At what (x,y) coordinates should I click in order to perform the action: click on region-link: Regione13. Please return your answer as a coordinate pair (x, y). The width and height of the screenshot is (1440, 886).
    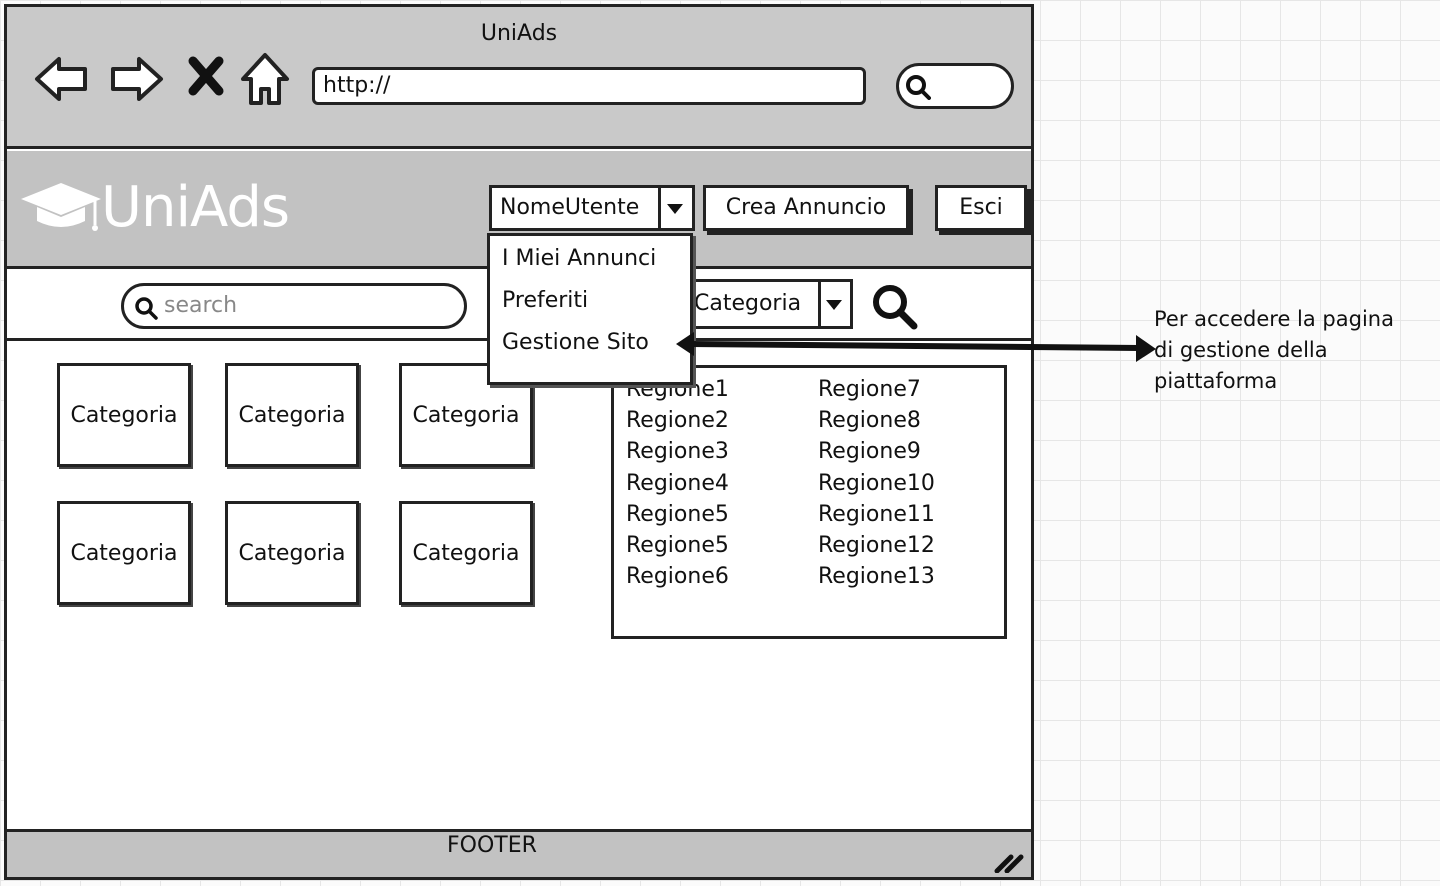
    Looking at the image, I should click on (876, 576).